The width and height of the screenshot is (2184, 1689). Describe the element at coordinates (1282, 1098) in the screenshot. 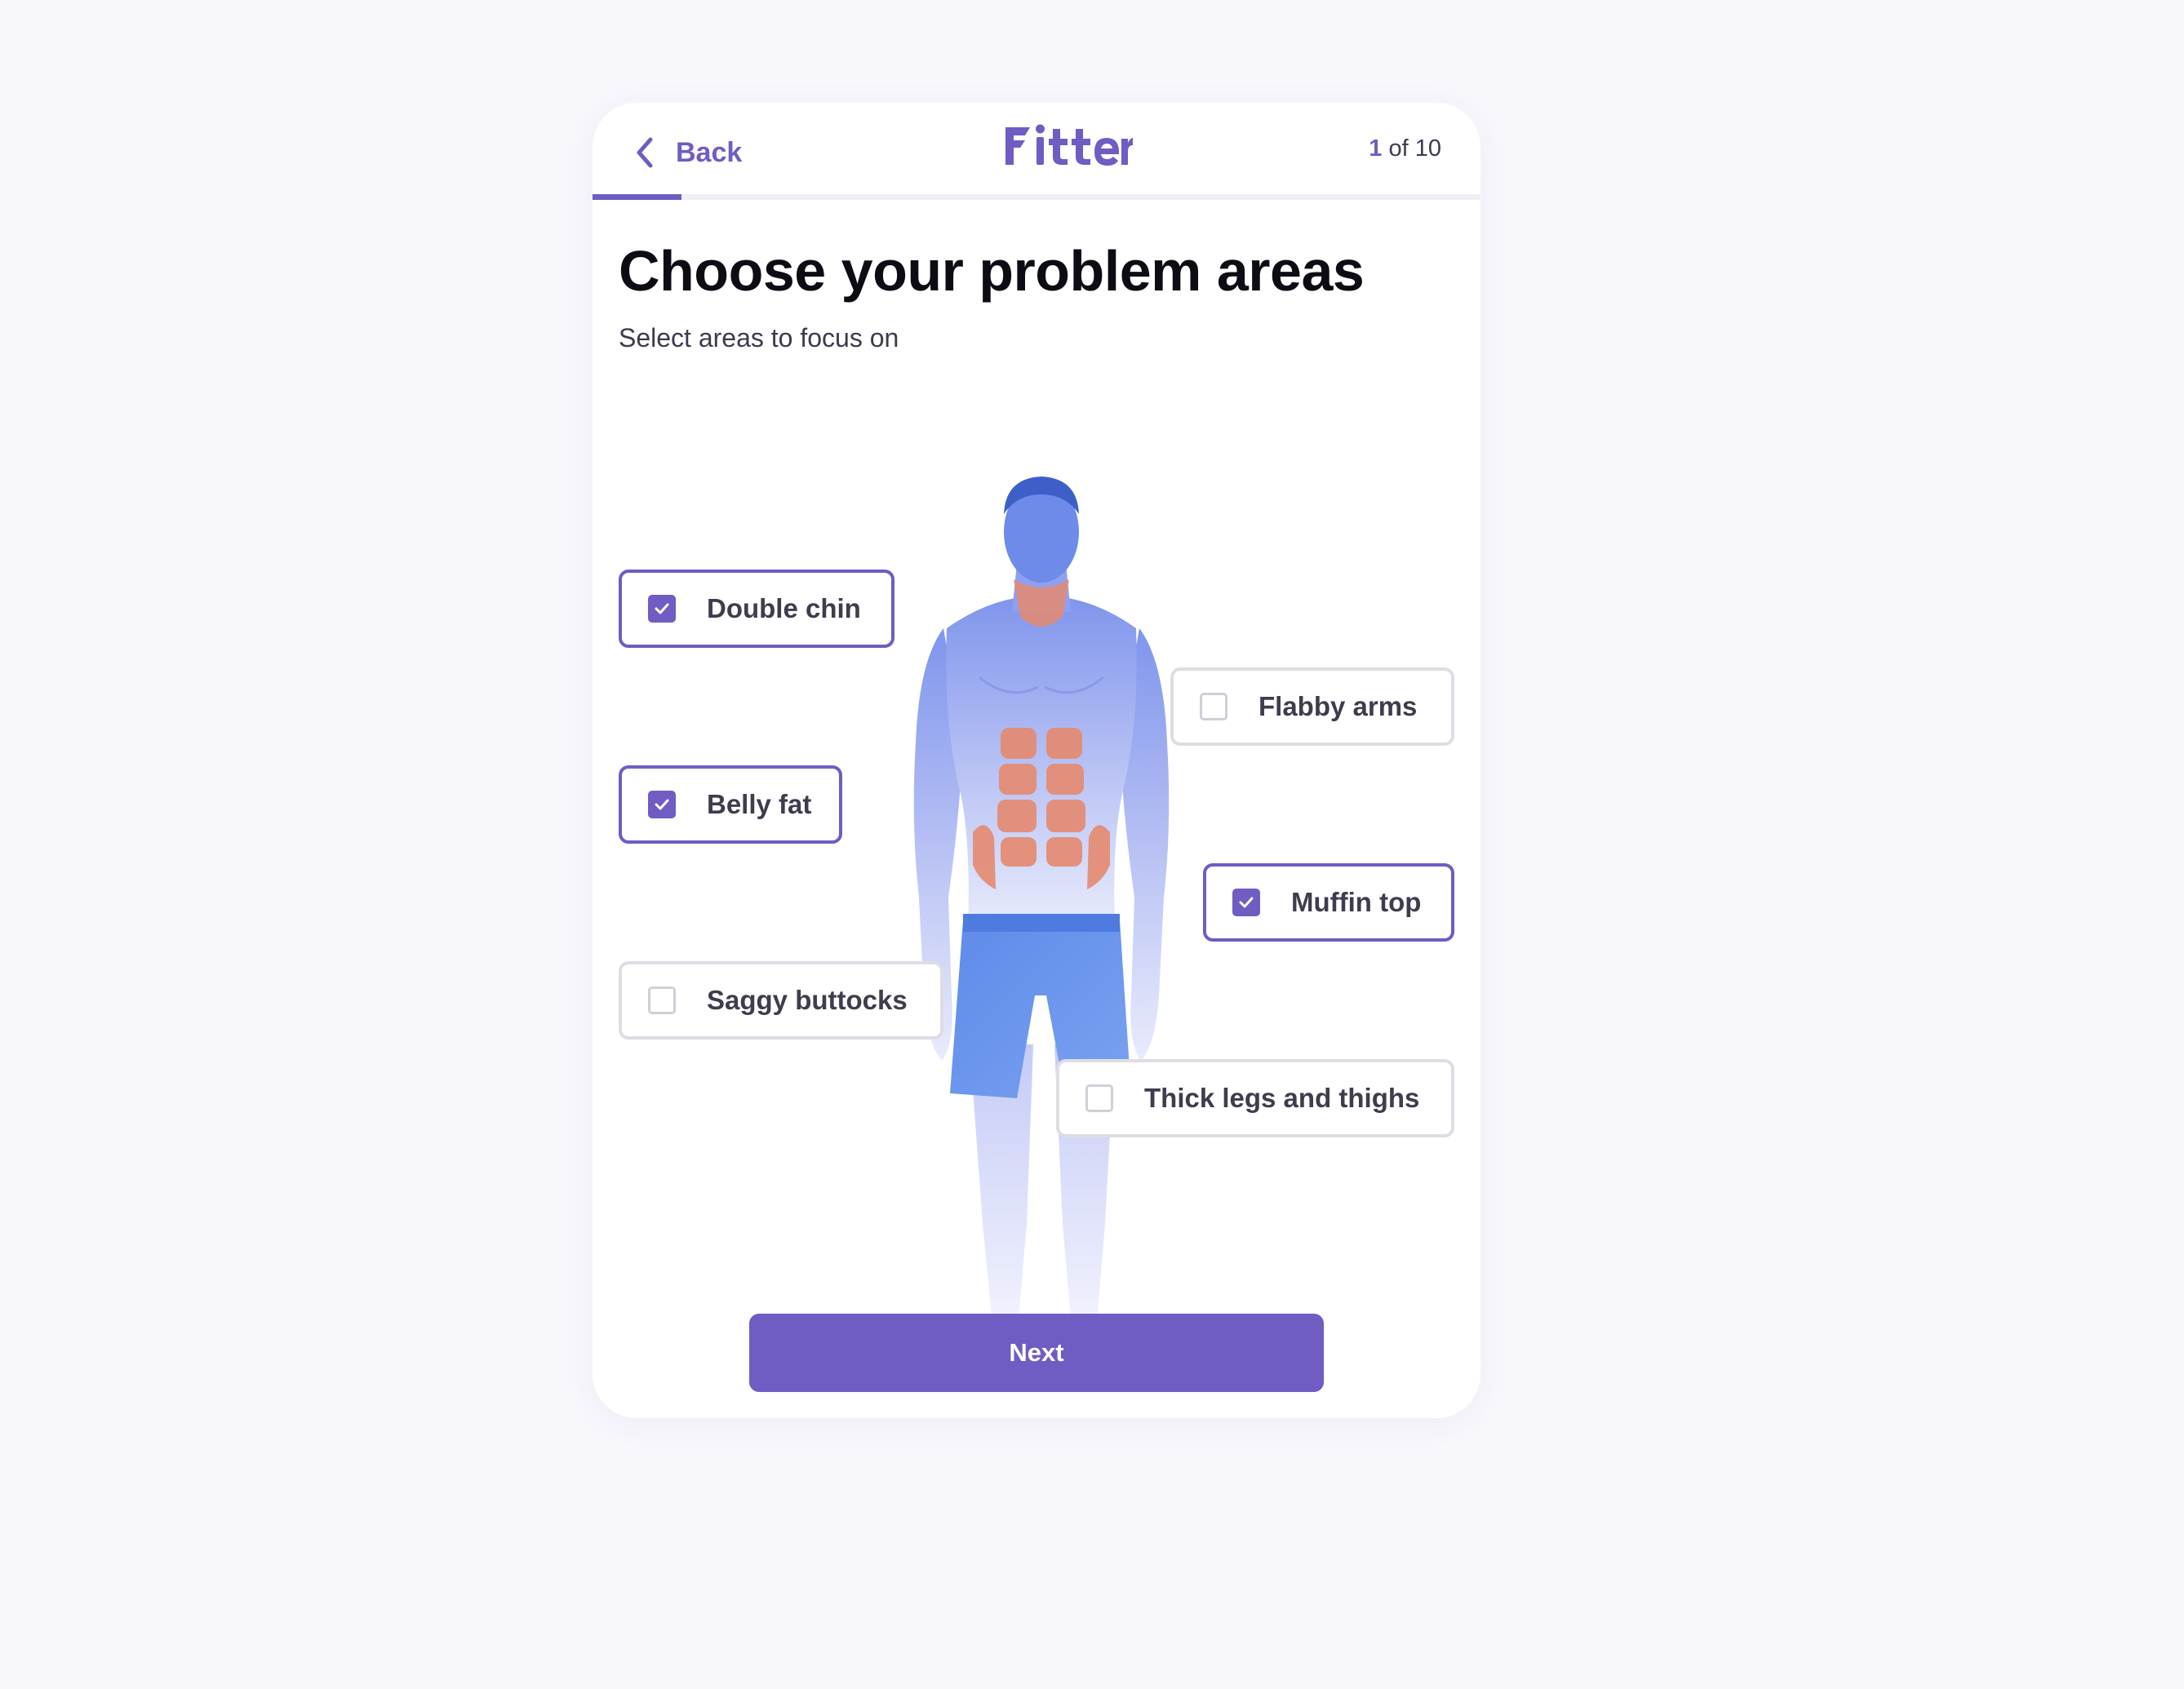

I see `option-label: Thick legs and thighs` at that location.